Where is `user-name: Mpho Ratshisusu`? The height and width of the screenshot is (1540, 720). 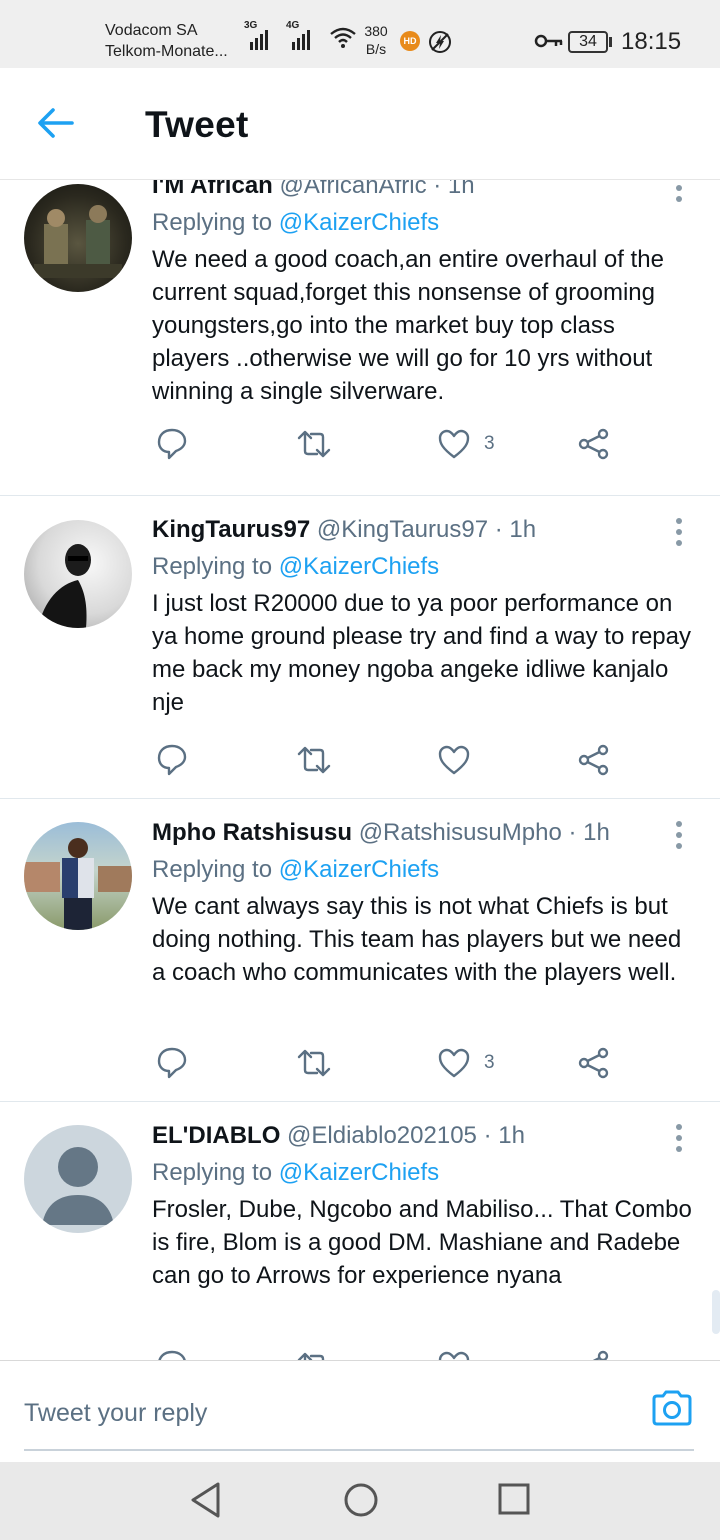
user-name: Mpho Ratshisusu is located at coordinates (252, 832).